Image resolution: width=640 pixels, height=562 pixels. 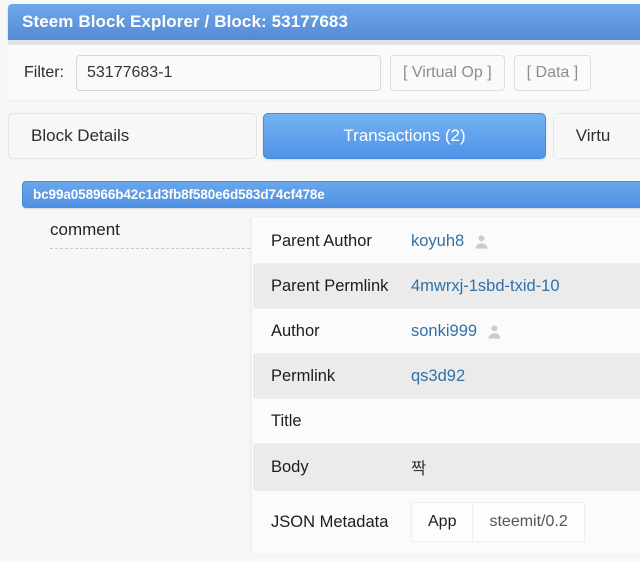 What do you see at coordinates (321, 240) in the screenshot?
I see `row-key: Parent Author` at bounding box center [321, 240].